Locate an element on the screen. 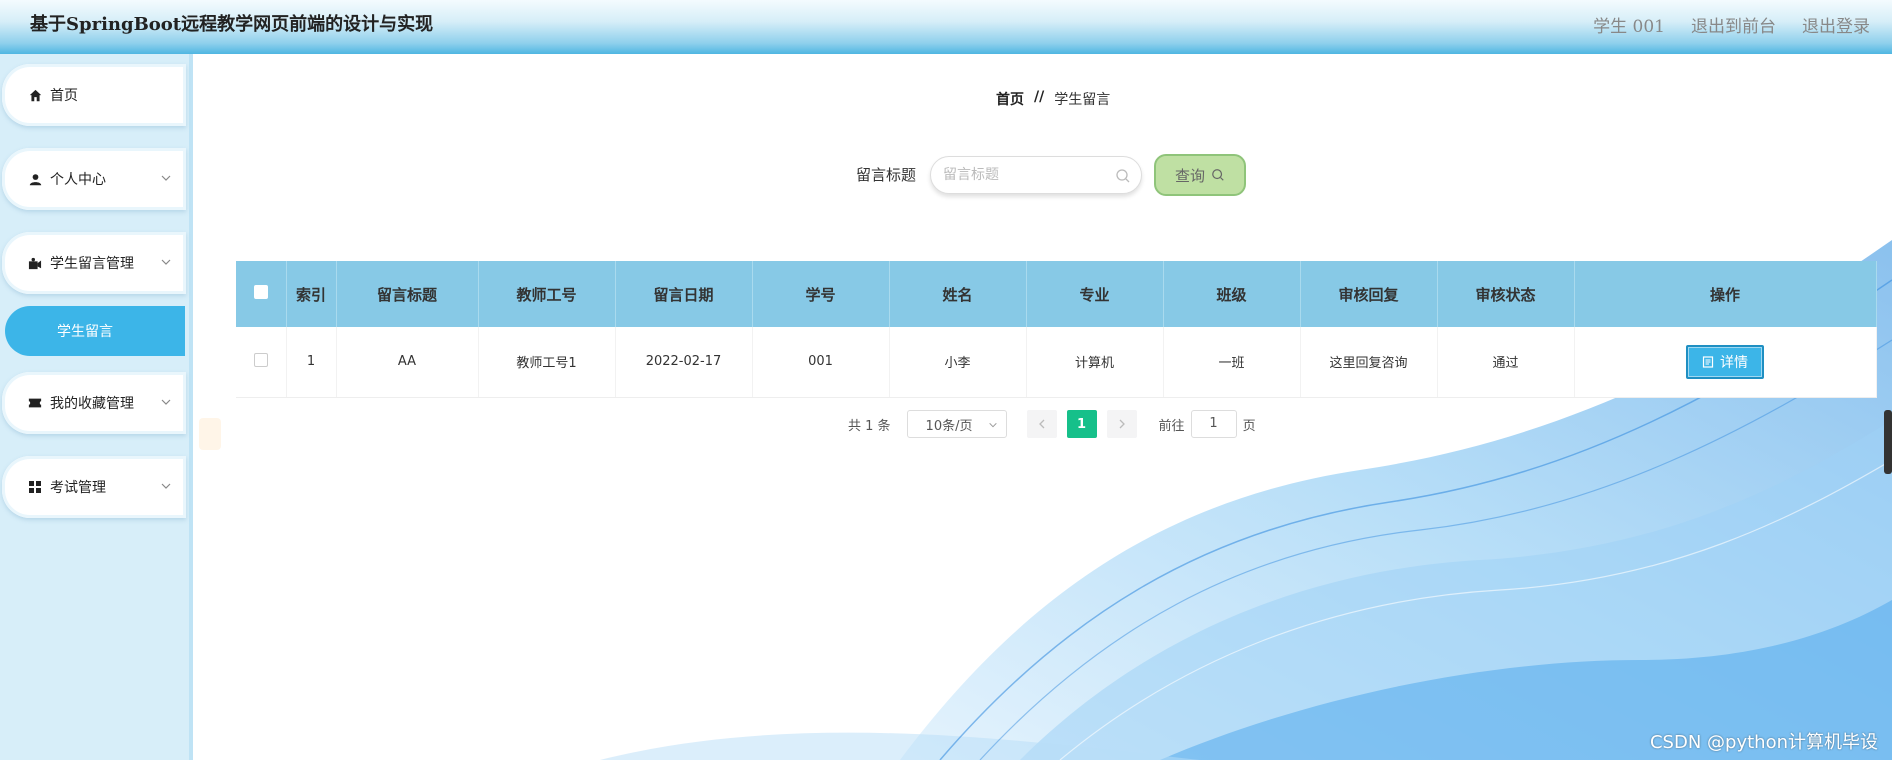 This screenshot has width=1892, height=760. page-suffix: 页 is located at coordinates (1249, 426).